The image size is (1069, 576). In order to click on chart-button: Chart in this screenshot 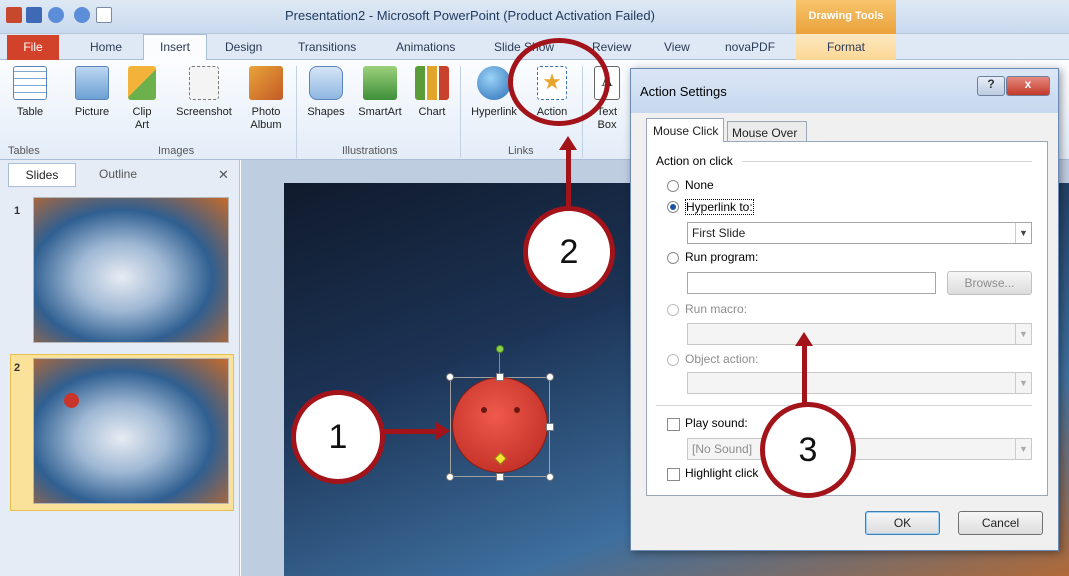, I will do `click(432, 92)`.